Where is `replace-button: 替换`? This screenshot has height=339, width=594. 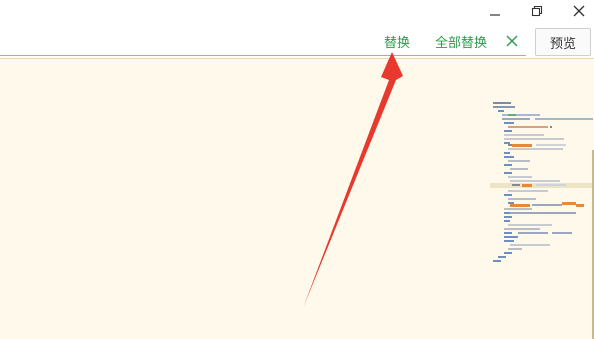
replace-button: 替换 is located at coordinates (397, 41).